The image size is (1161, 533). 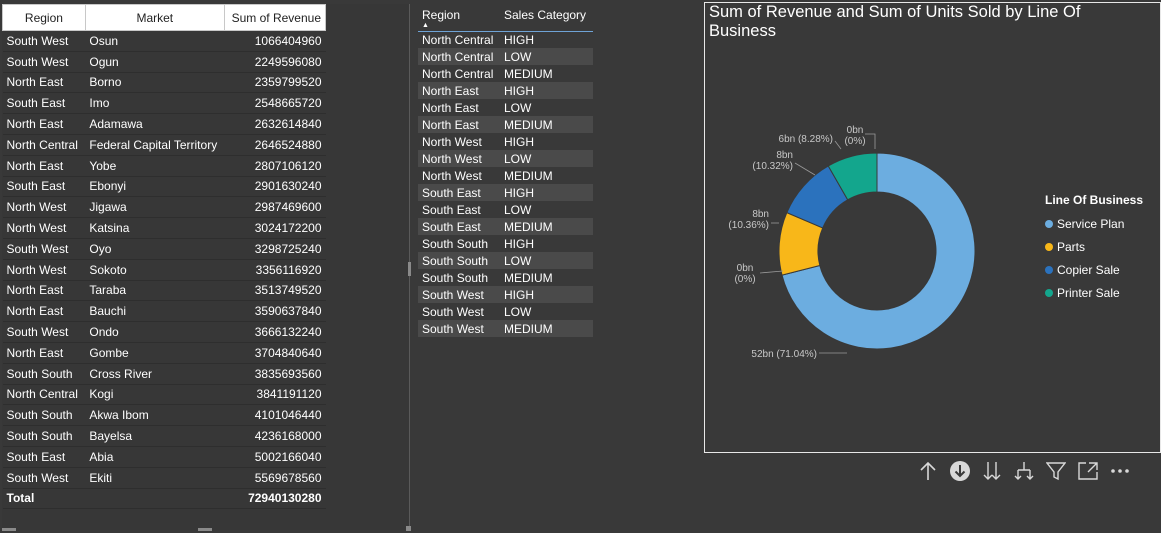 I want to click on table-row: South West LOW, so click(x=505, y=311).